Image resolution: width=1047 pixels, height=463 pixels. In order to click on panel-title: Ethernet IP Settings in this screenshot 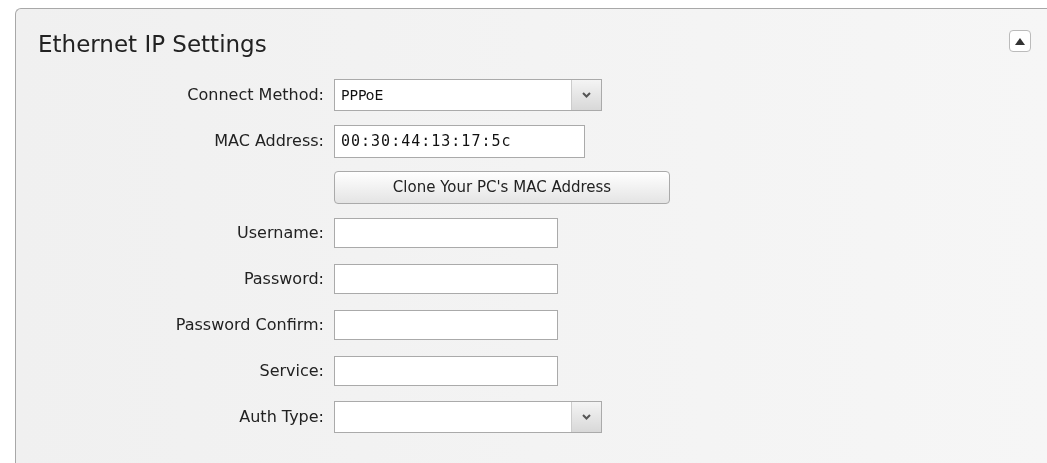, I will do `click(152, 44)`.